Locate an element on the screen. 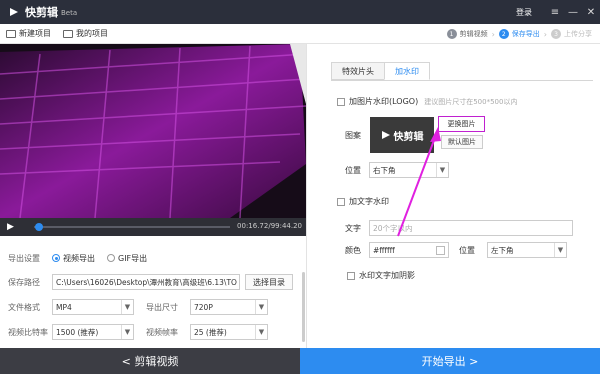  time-readout: 00:16.72/99:44.20 is located at coordinates (269, 226).